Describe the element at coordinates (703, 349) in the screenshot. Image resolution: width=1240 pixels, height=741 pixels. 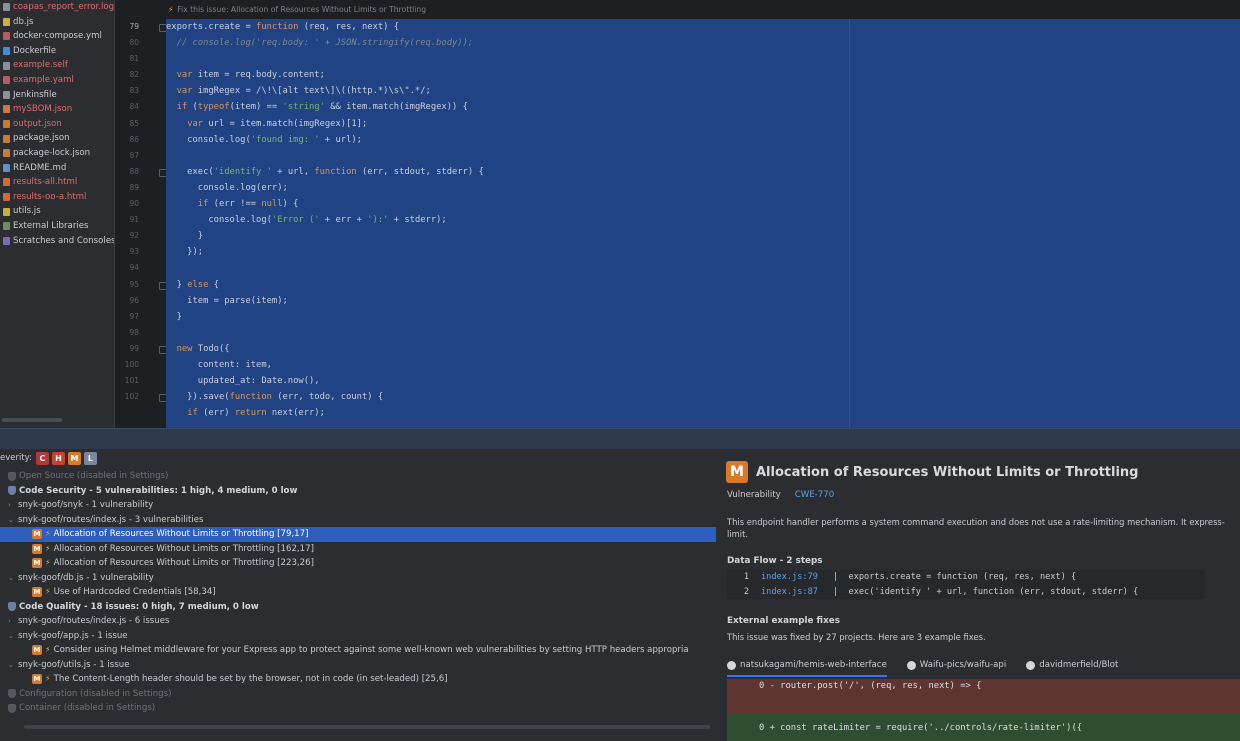
I see `code-line: new Todo({` at that location.